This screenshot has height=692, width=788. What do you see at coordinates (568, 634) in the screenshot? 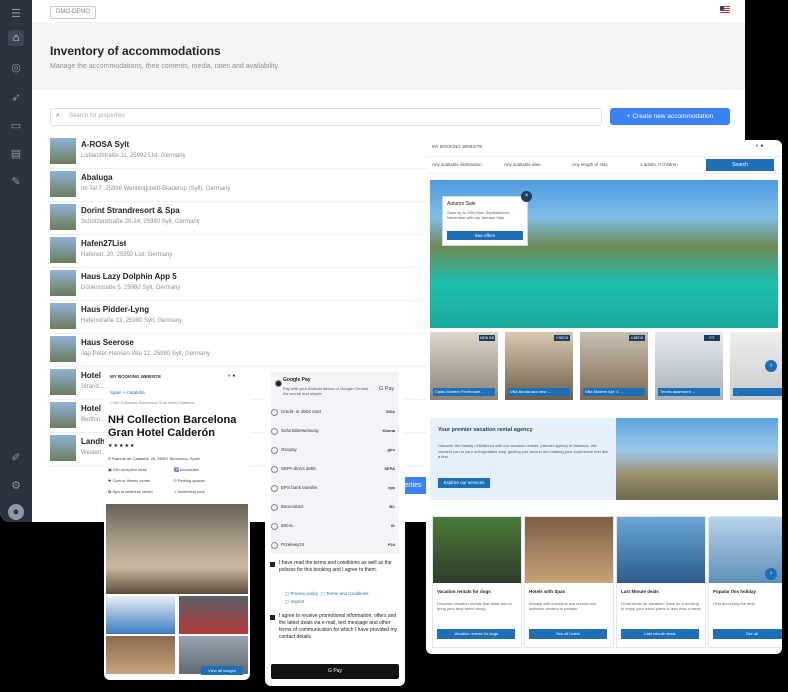
I see `destination-button: See all hotels` at bounding box center [568, 634].